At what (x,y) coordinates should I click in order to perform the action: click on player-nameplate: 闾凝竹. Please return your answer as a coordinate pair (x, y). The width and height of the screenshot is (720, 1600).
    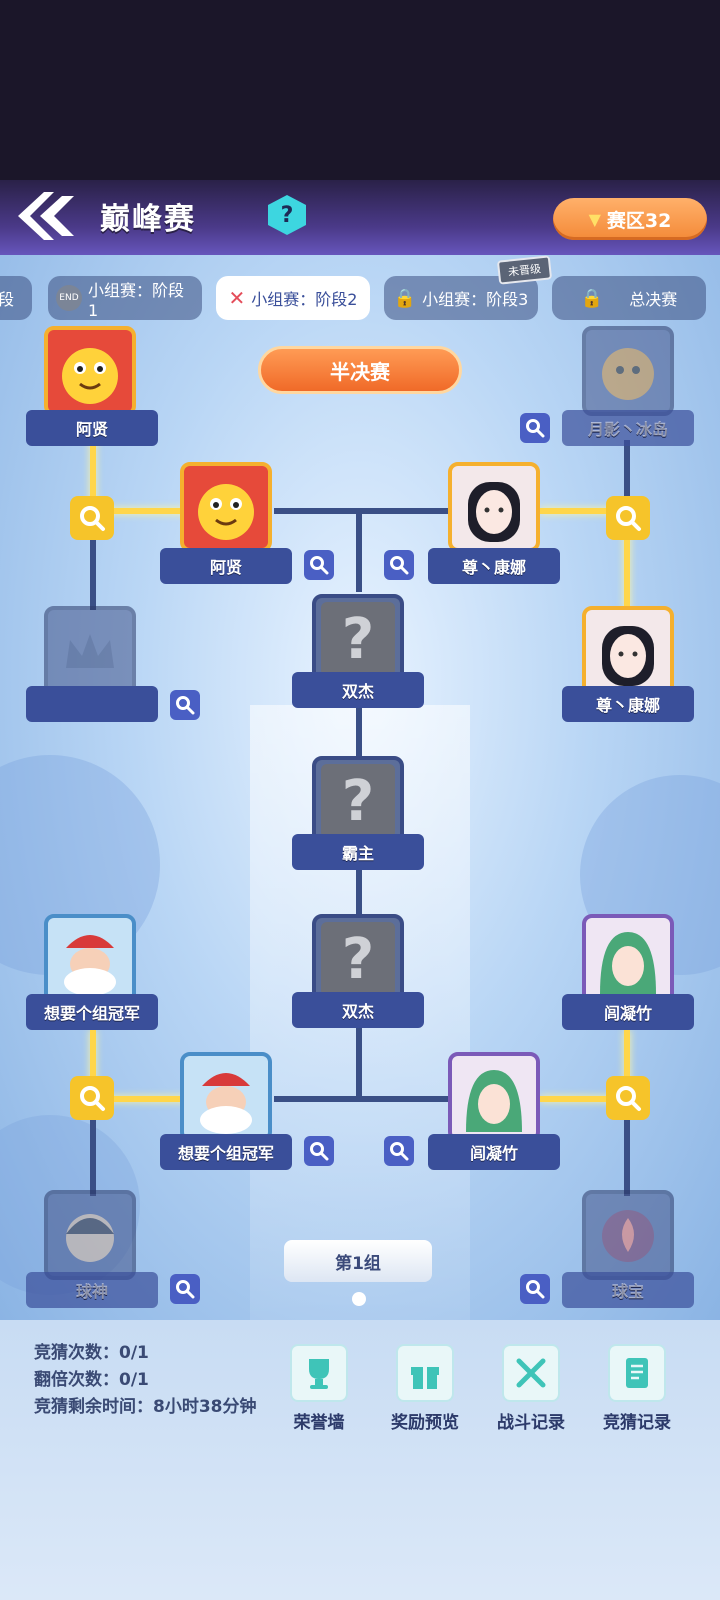
    Looking at the image, I should click on (494, 1152).